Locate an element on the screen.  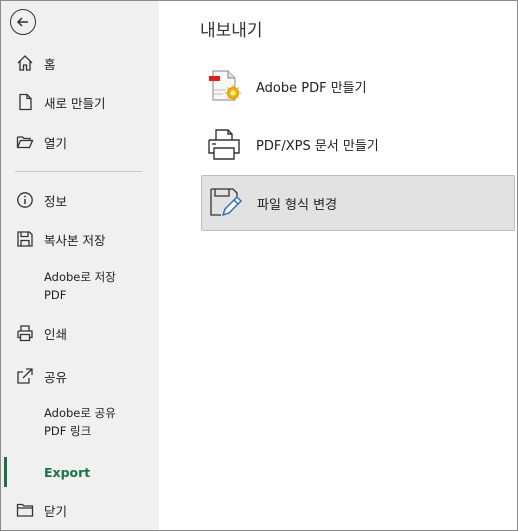
nav-share-label: 공유 is located at coordinates (56, 377).